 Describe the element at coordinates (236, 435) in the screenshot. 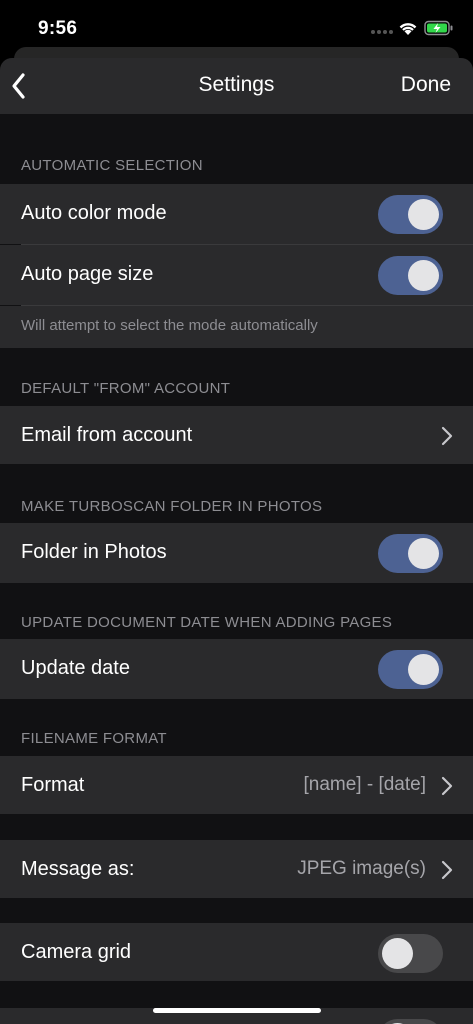

I see `email-from-account-row: Email from account` at that location.